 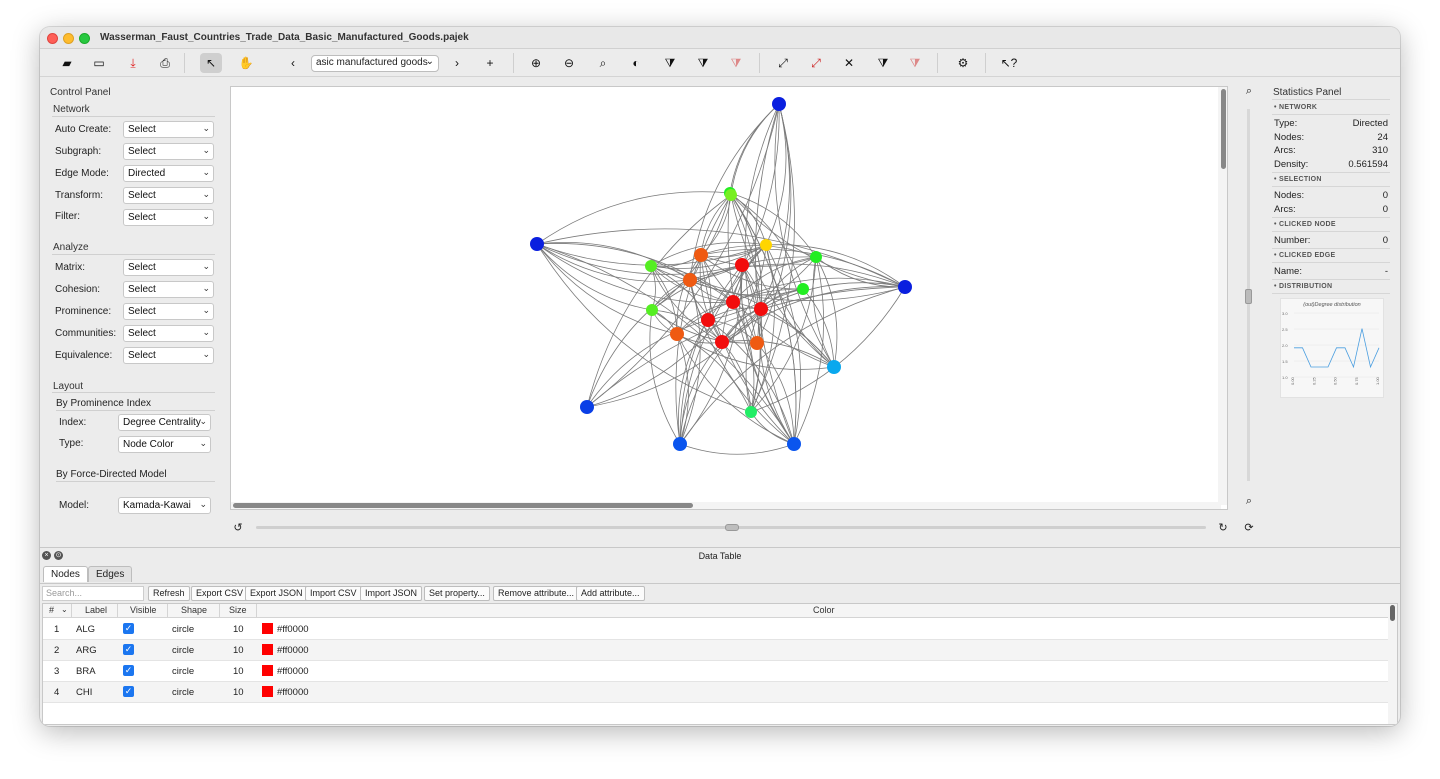 I want to click on save-icon: ⤓, so click(x=133, y=63).